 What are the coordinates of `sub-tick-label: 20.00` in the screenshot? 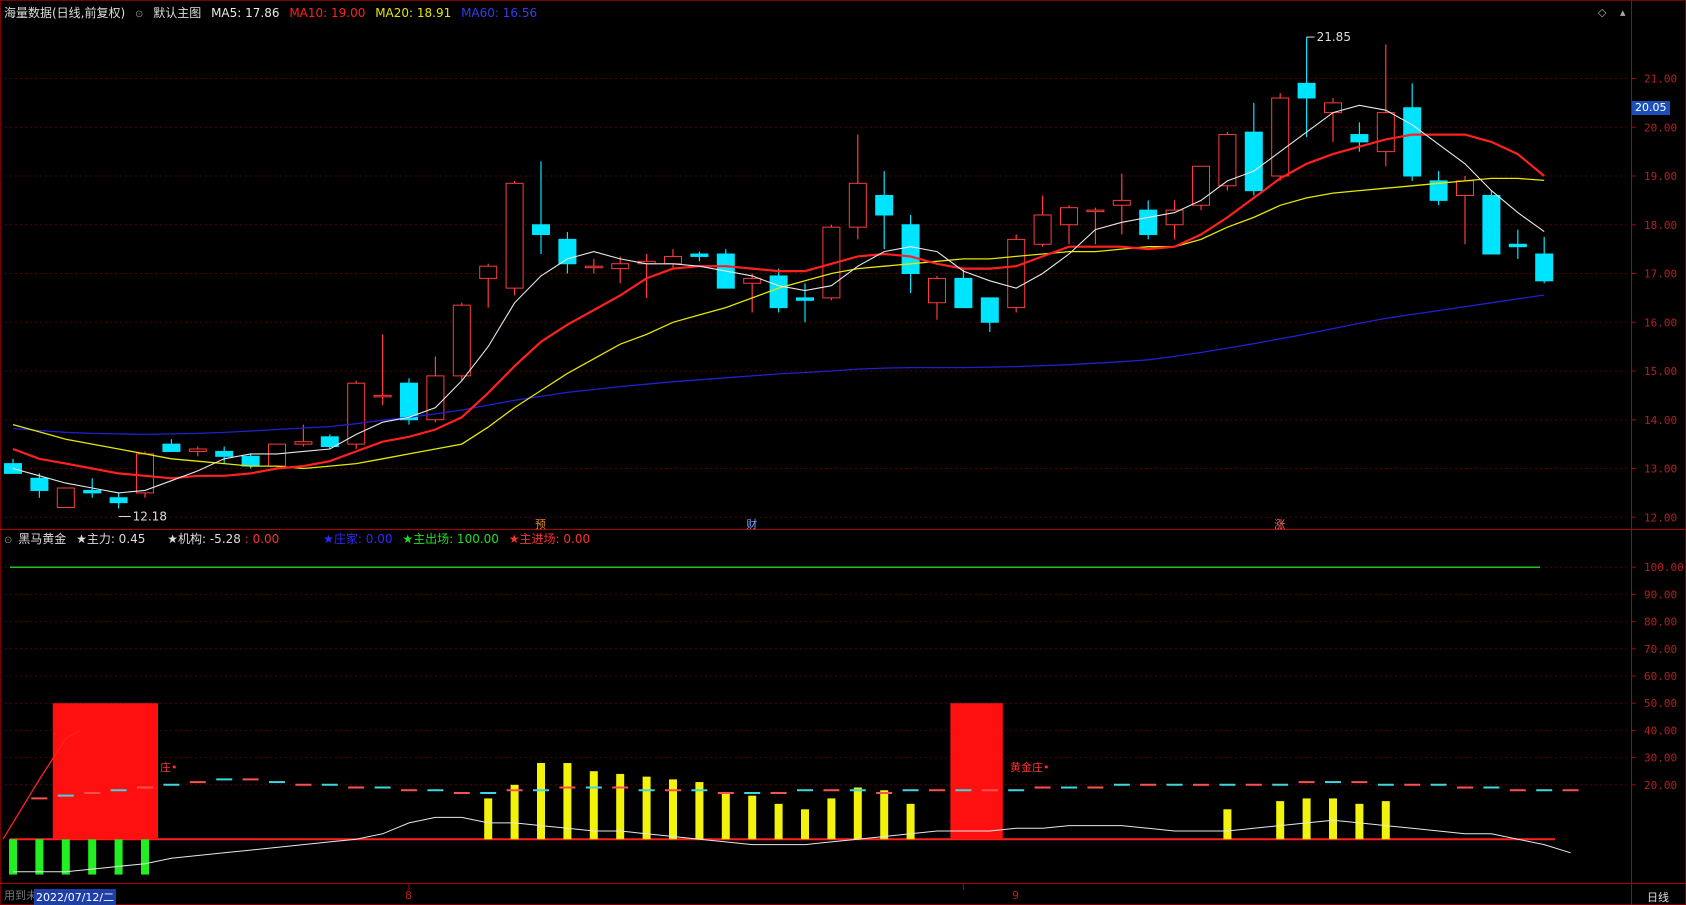 It's located at (1660, 785).